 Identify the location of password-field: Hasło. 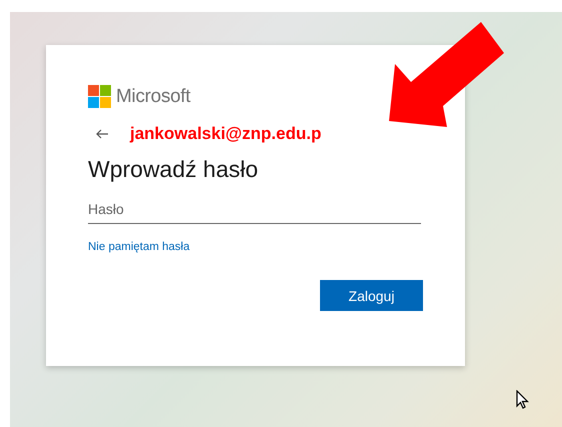
(254, 210).